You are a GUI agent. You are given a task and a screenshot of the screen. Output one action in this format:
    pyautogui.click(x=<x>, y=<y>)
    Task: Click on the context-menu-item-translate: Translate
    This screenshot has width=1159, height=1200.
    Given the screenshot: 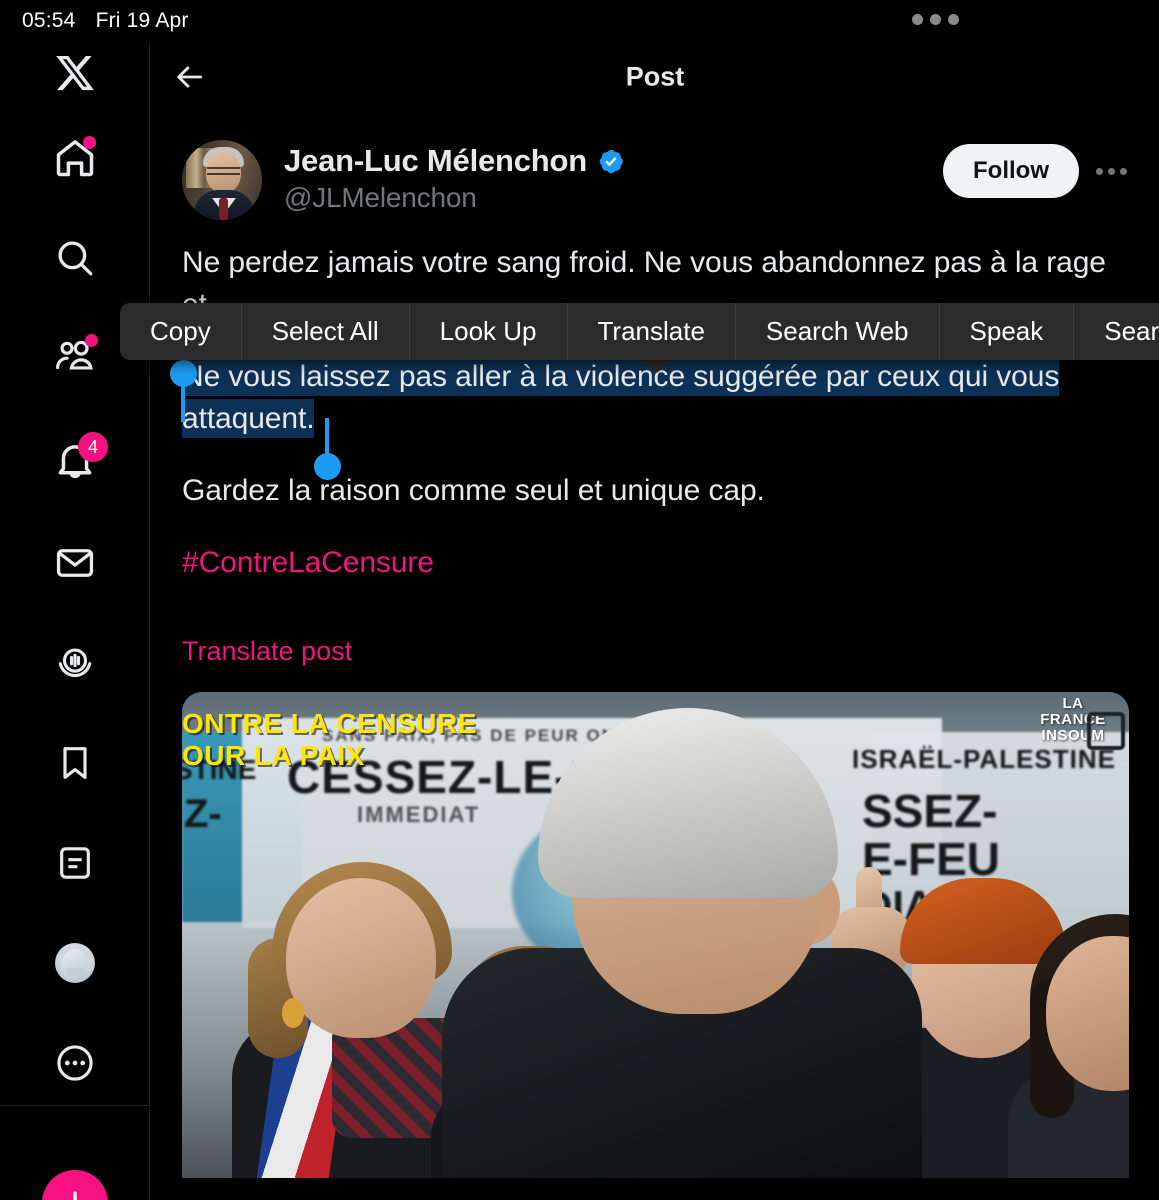 What is the action you would take?
    pyautogui.click(x=652, y=331)
    